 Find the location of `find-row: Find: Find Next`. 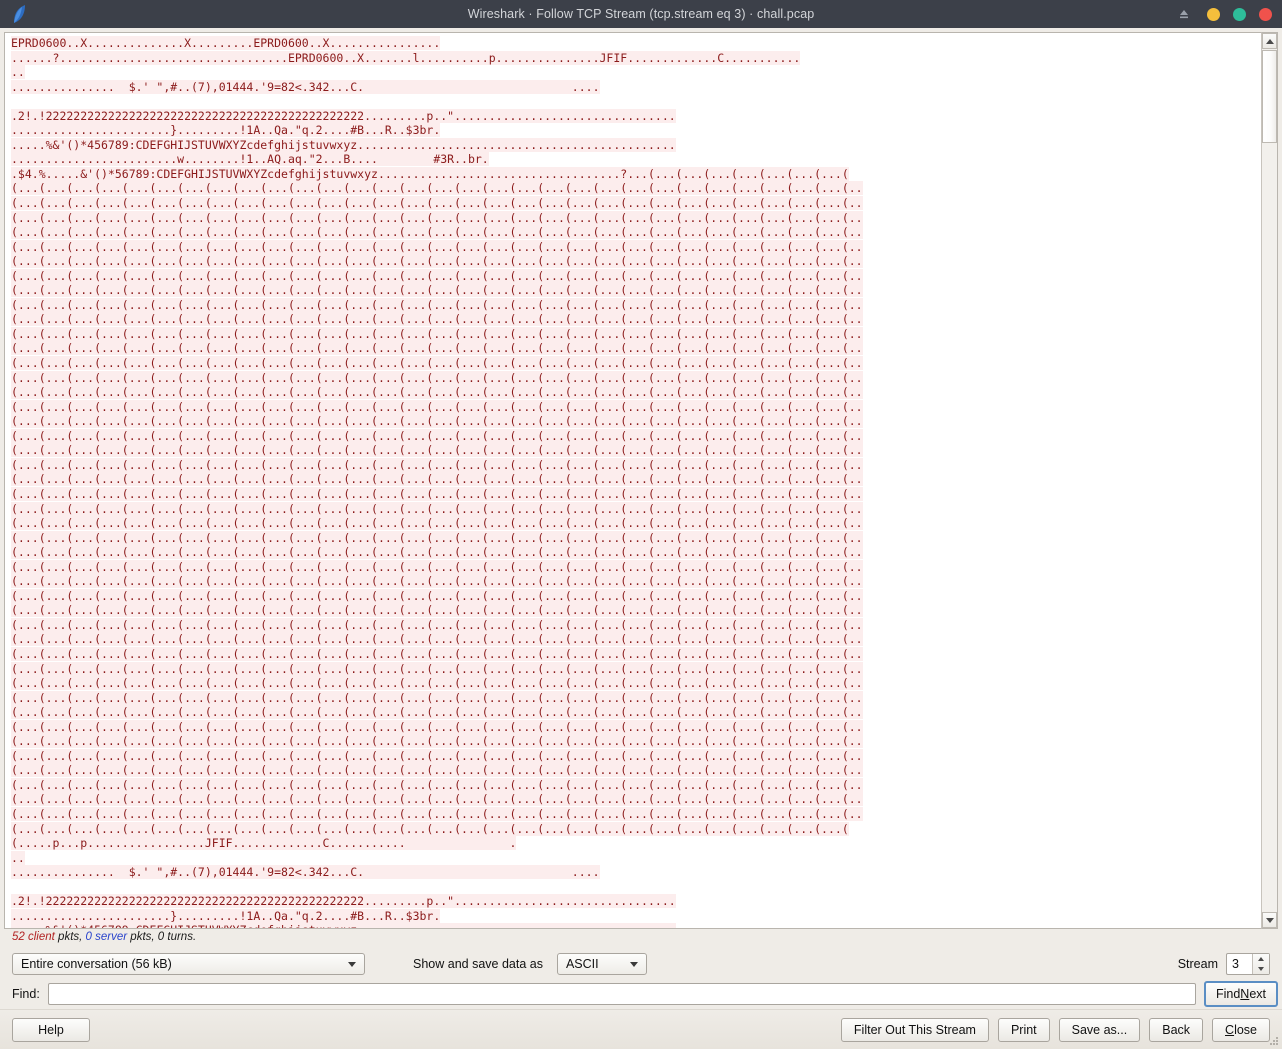

find-row: Find: Find Next is located at coordinates (641, 994).